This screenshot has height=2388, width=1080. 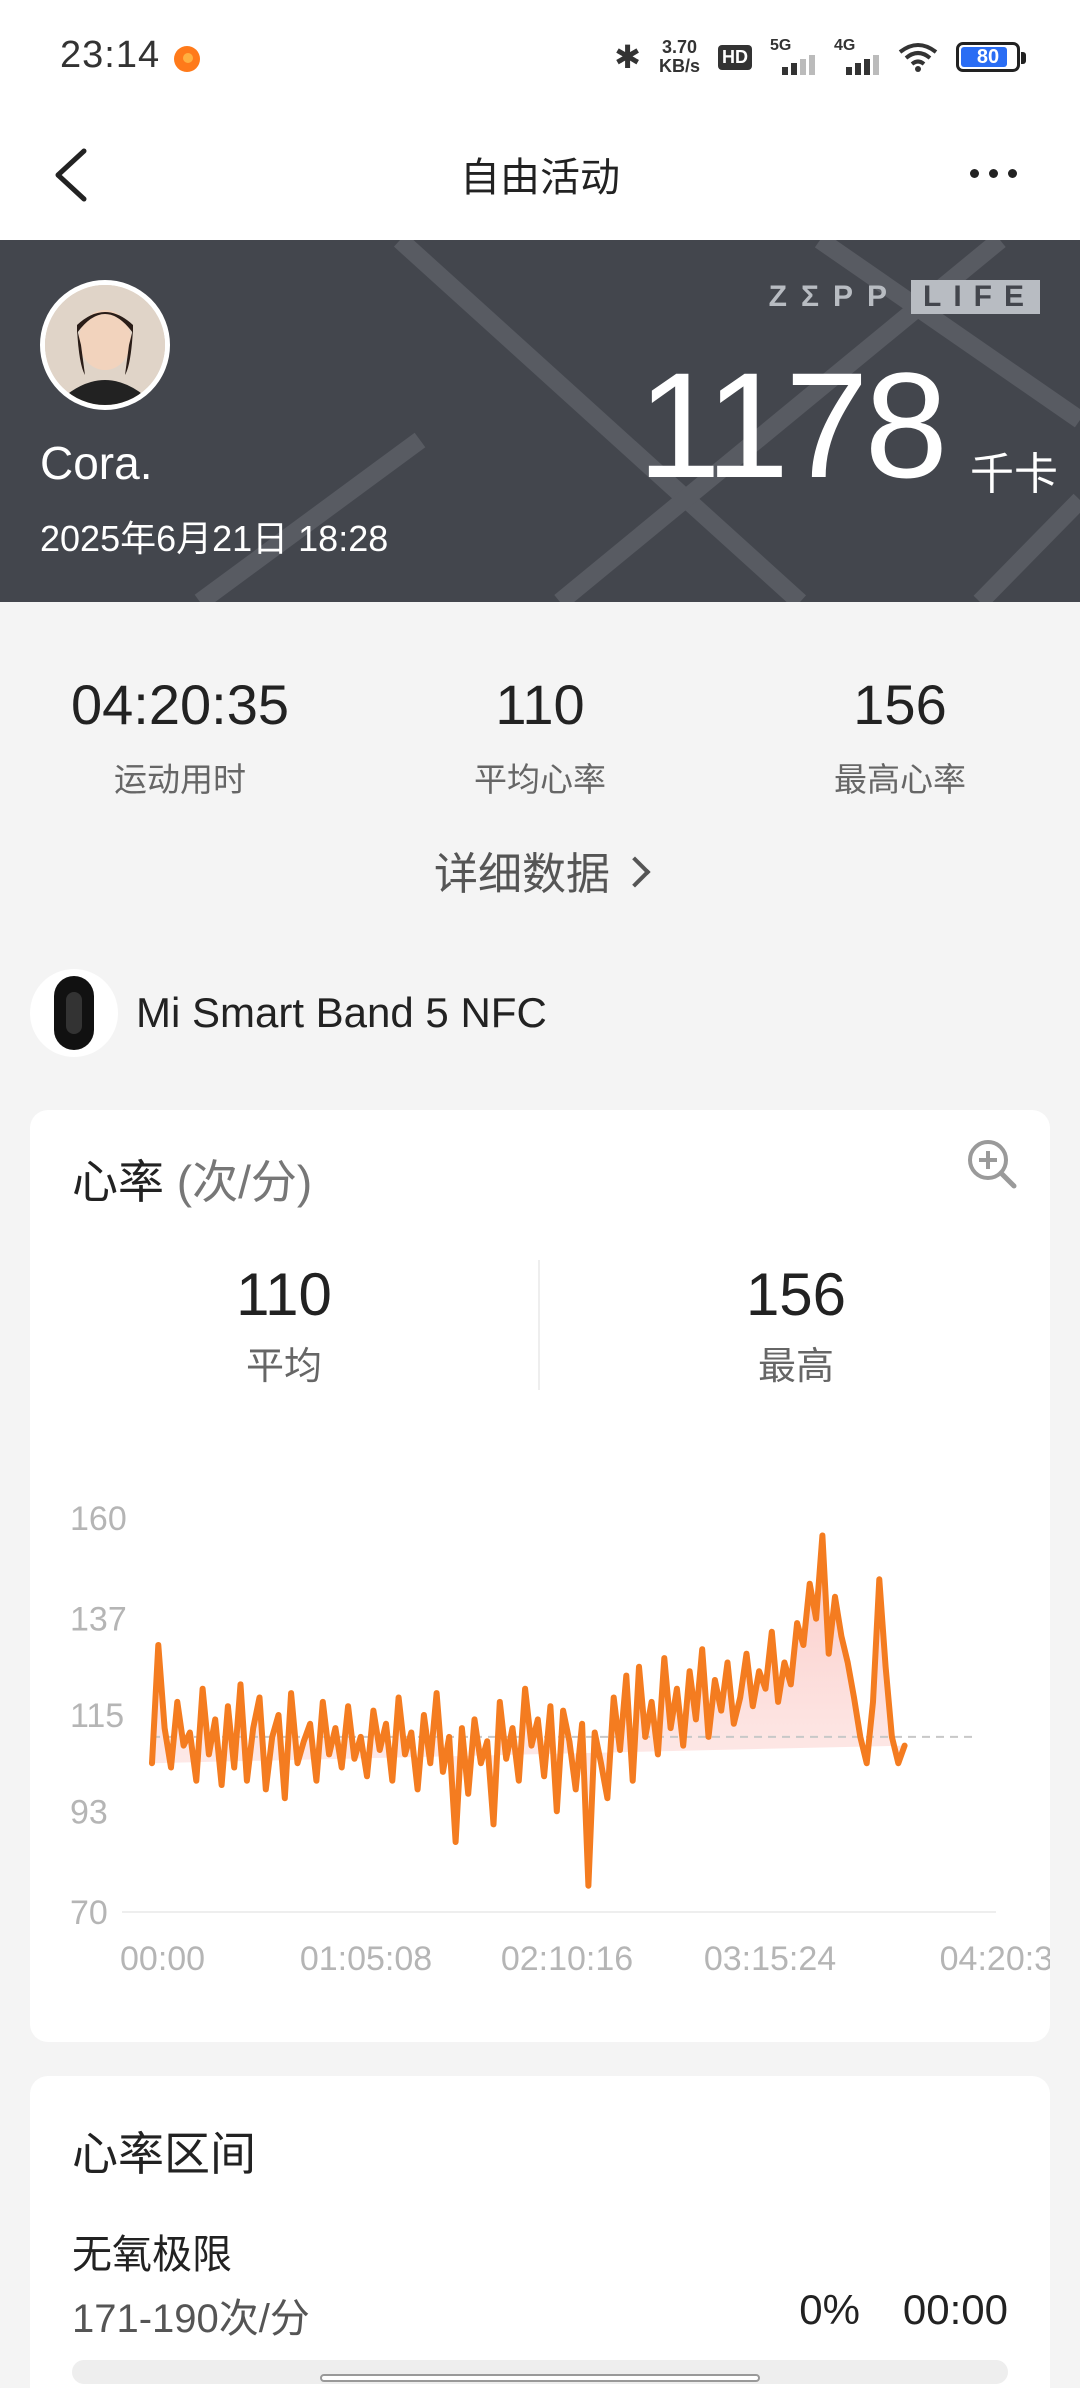 What do you see at coordinates (97, 1716) in the screenshot?
I see `y-tick-label: 115` at bounding box center [97, 1716].